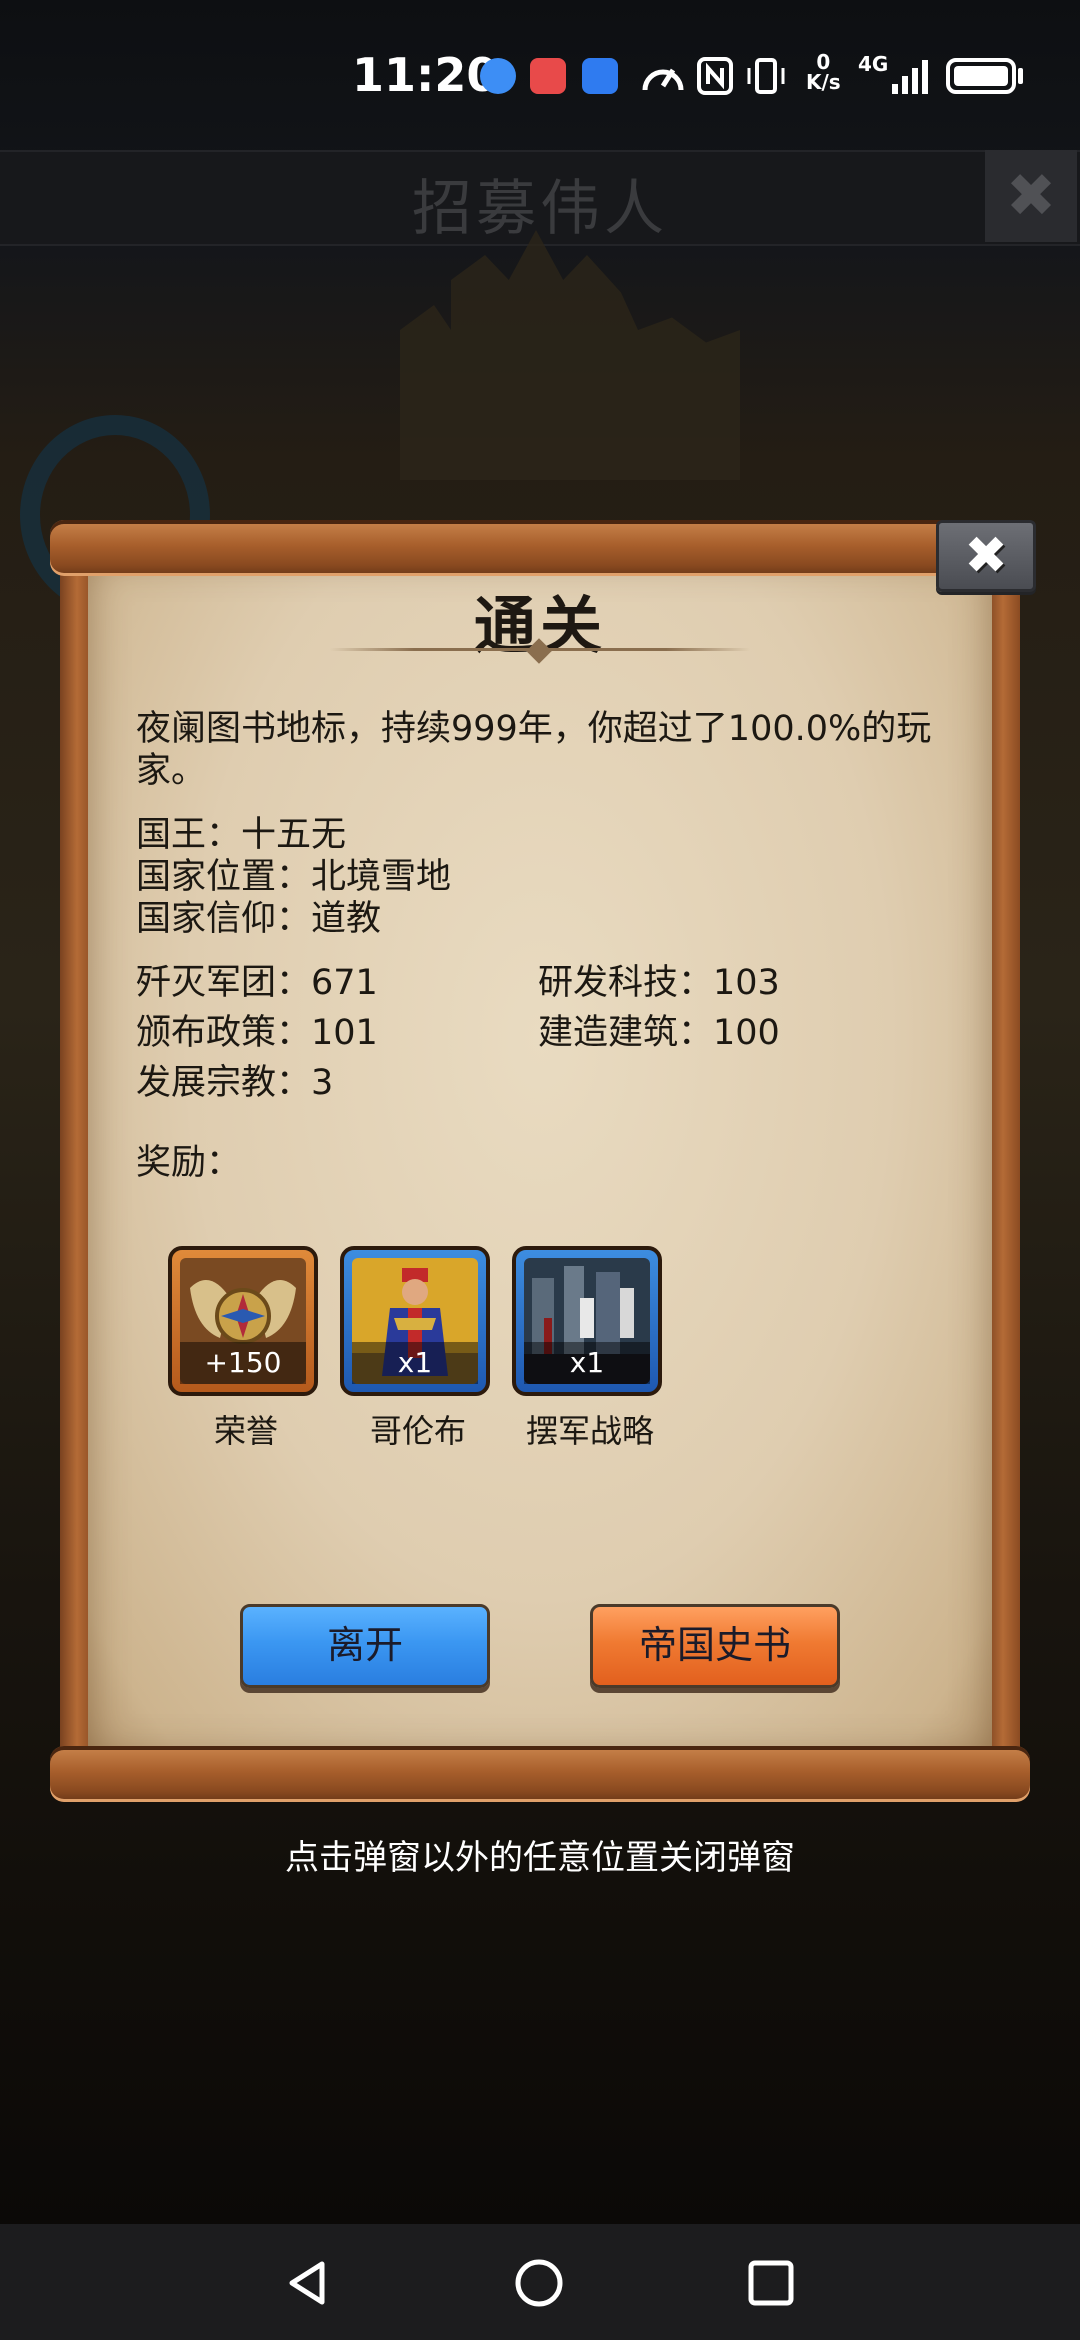  I want to click on technology-stat: 研发科技：103, so click(659, 983).